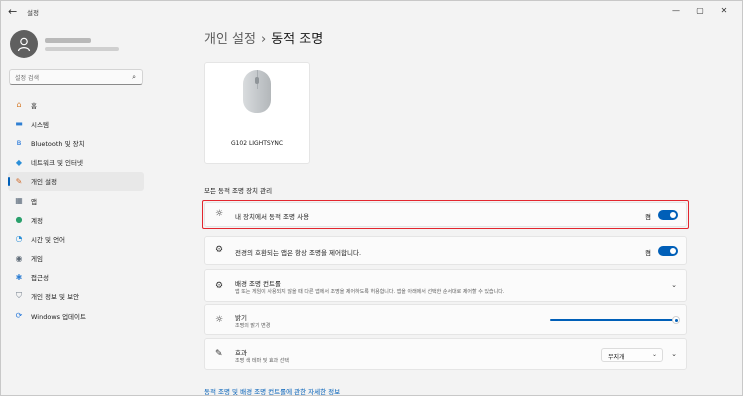 Image resolution: width=743 pixels, height=396 pixels. What do you see at coordinates (230, 39) in the screenshot?
I see `breadcrumb-parent: 개인 설정` at bounding box center [230, 39].